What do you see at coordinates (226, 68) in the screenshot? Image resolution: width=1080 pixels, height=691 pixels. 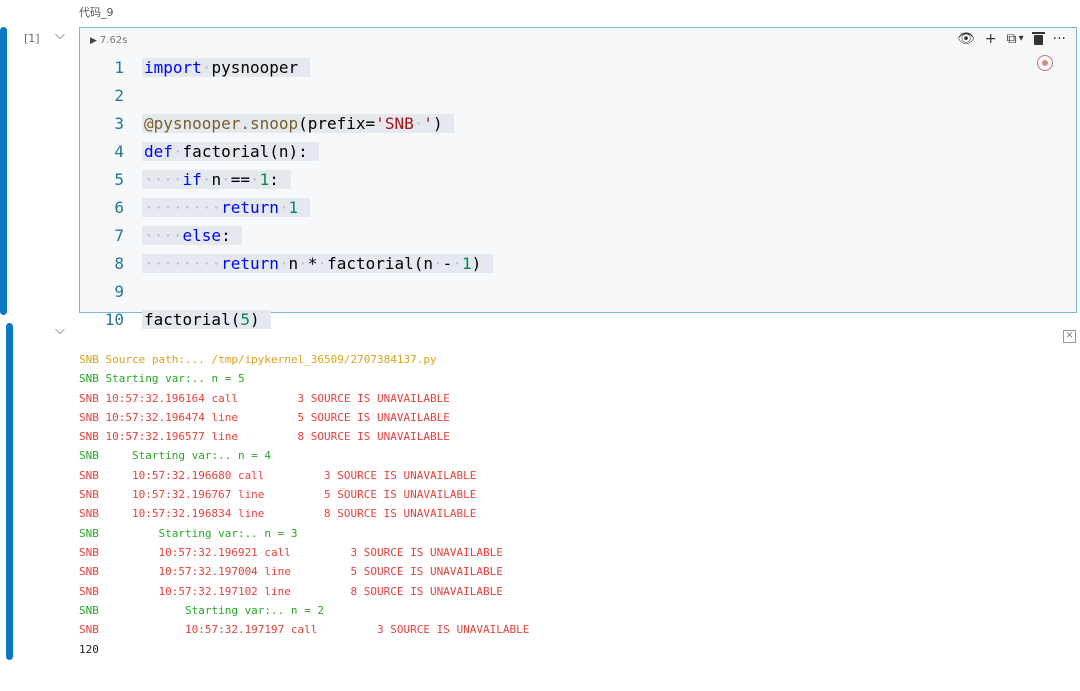 I see `code-line: import·pysnooper` at bounding box center [226, 68].